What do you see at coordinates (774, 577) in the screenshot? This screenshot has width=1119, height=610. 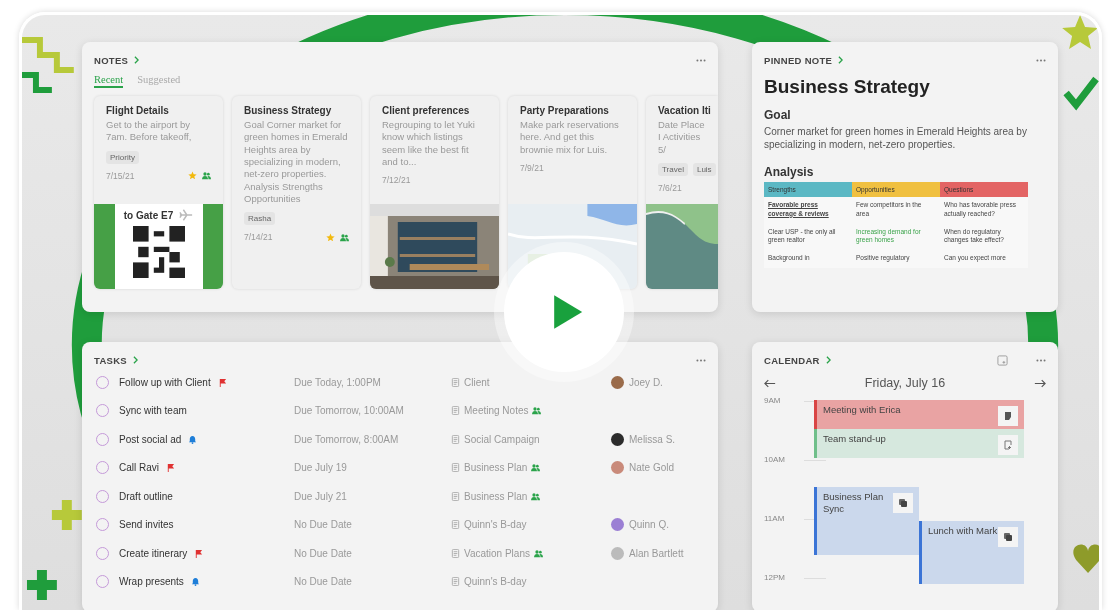 I see `hour-label: 12PM` at bounding box center [774, 577].